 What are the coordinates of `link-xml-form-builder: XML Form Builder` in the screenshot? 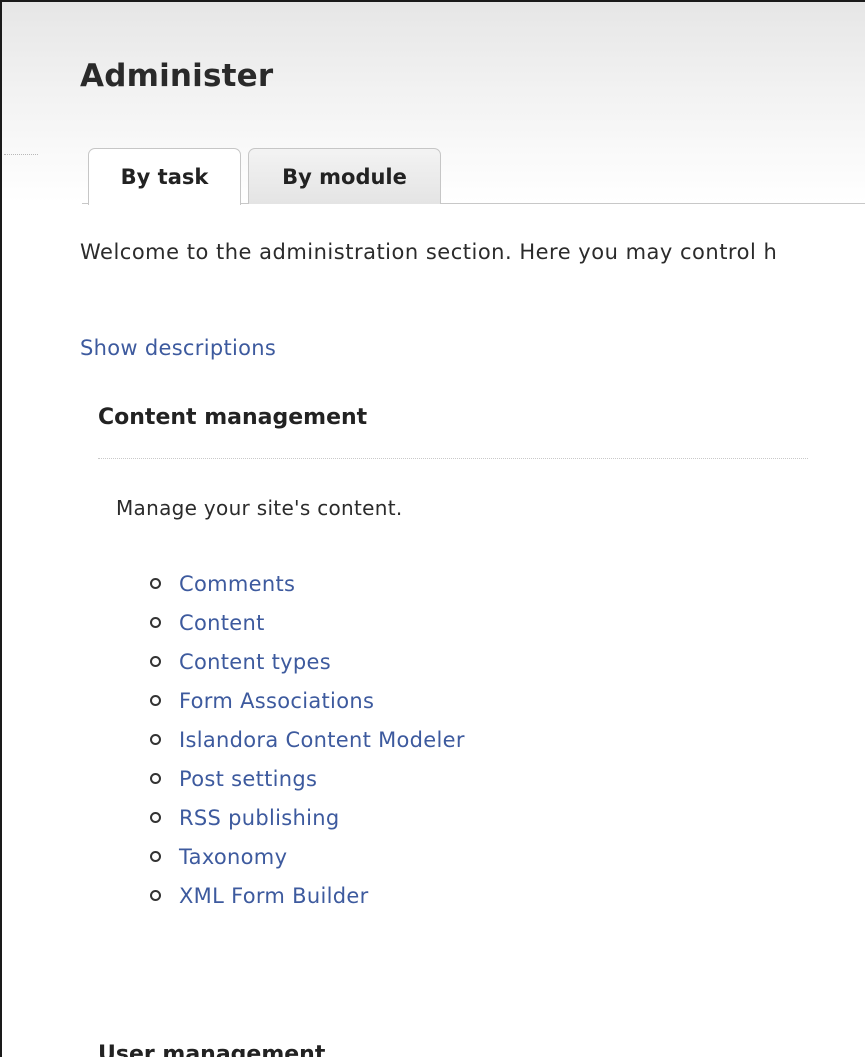 It's located at (274, 896).